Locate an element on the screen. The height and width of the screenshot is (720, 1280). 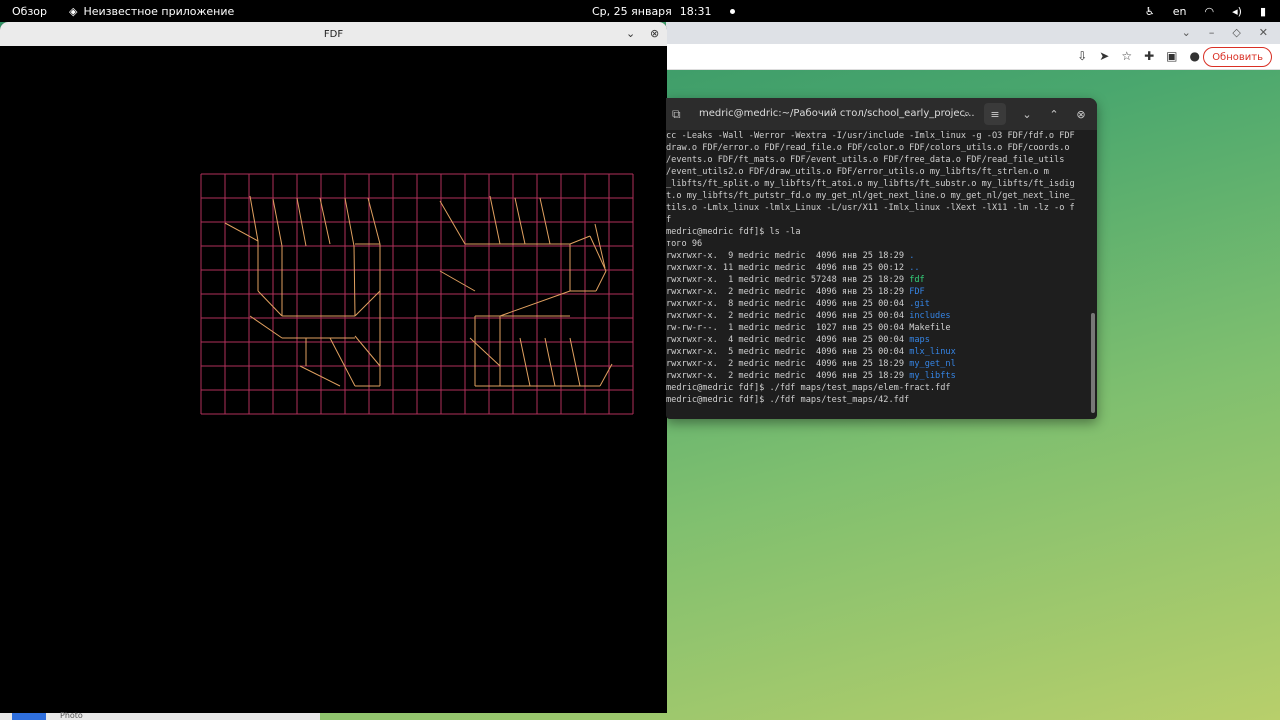
file-name: .. is located at coordinates (914, 268).